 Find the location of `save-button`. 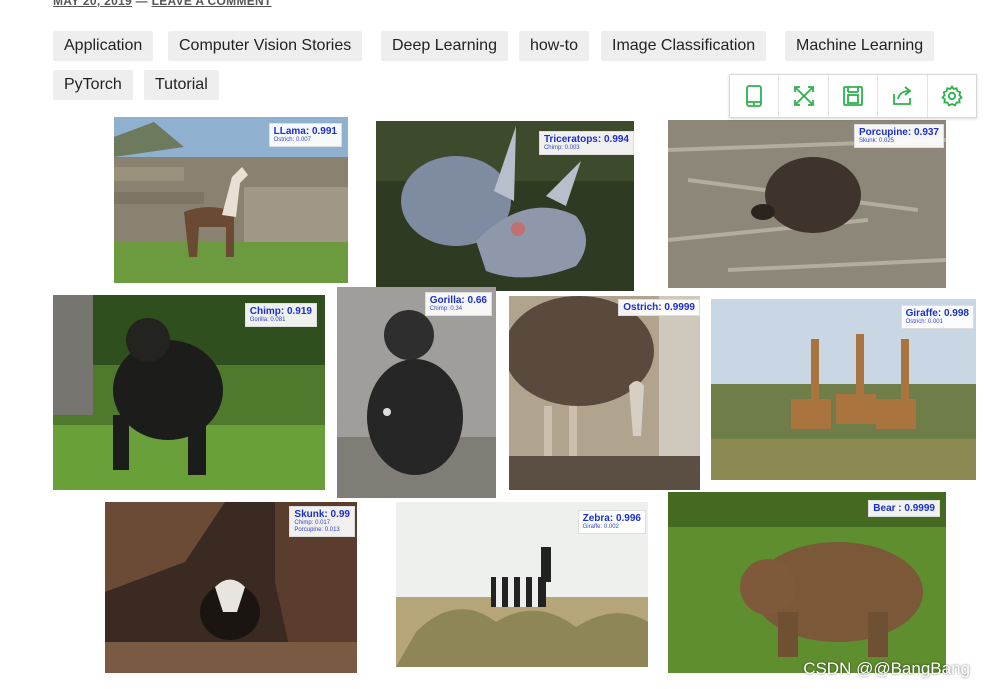

save-button is located at coordinates (854, 96).